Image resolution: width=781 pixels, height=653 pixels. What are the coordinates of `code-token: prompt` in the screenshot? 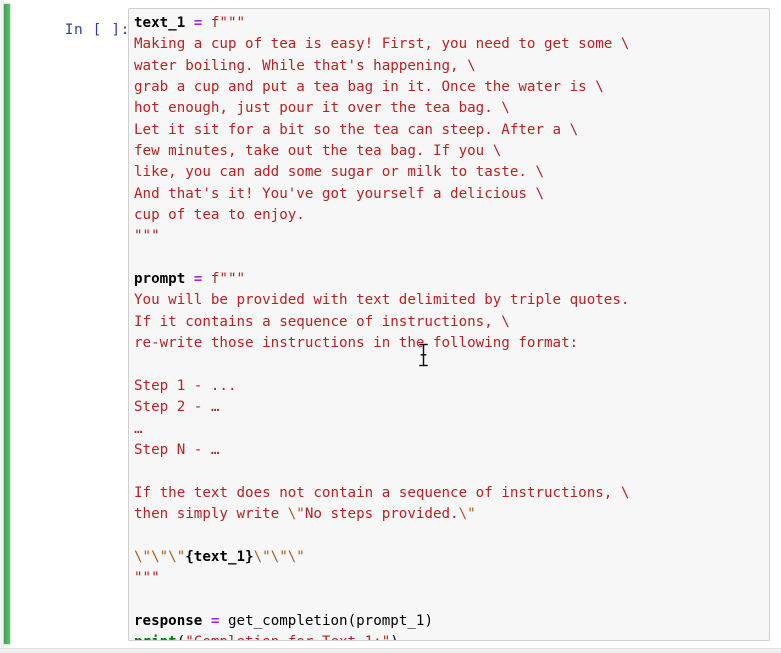 It's located at (160, 279).